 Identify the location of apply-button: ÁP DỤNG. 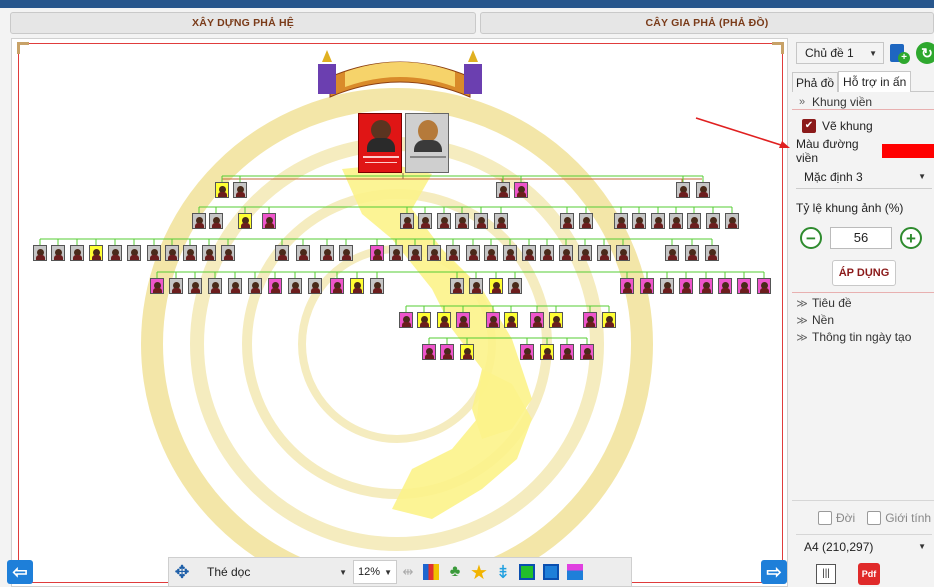
(864, 273).